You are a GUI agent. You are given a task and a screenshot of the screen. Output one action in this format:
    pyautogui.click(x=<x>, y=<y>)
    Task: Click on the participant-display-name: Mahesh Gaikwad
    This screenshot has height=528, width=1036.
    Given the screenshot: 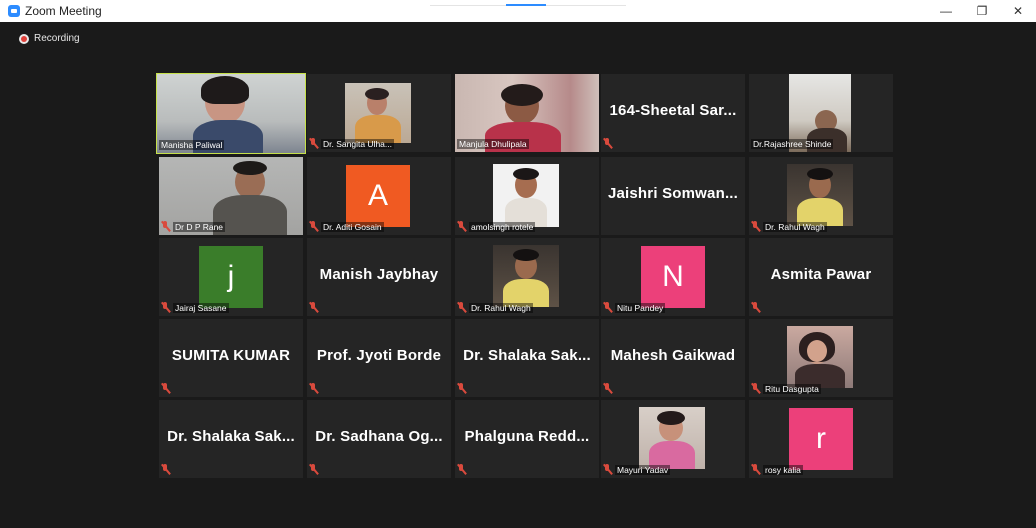 What is the action you would take?
    pyautogui.click(x=673, y=355)
    